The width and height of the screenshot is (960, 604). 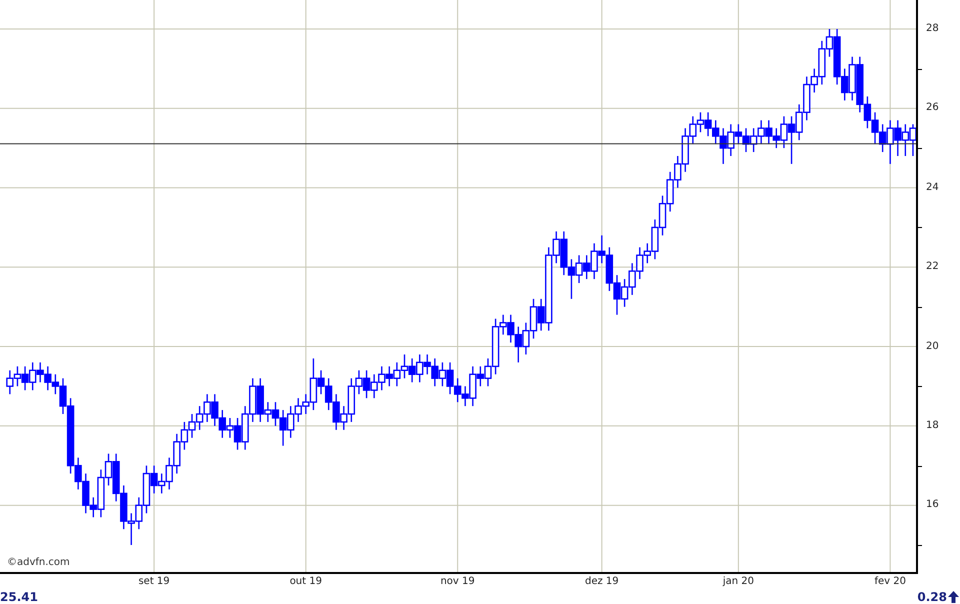 I want to click on x-axis-label: jan 20, so click(x=738, y=582).